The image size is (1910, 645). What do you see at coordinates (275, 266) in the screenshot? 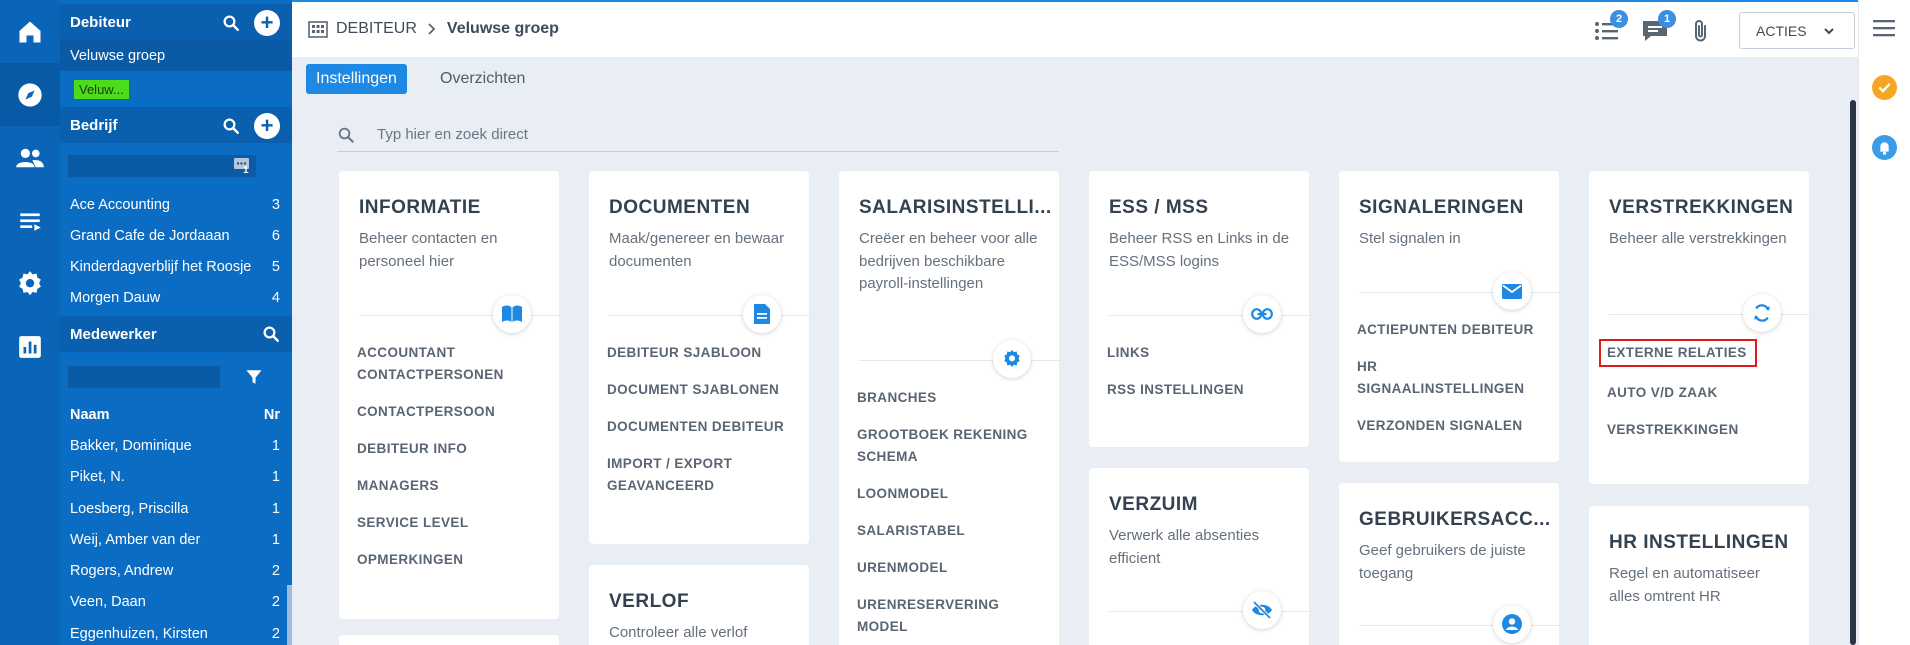
I see `bedrijf-item-count: 5` at bounding box center [275, 266].